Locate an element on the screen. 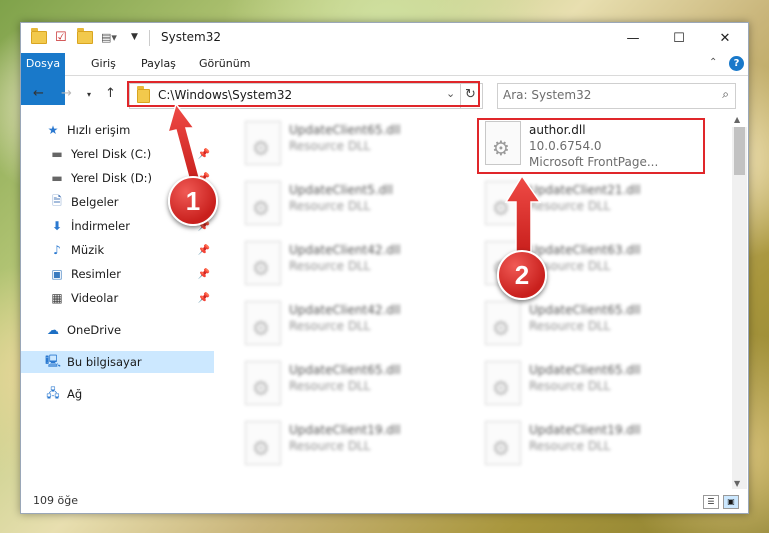  sidebar-item-label: Hızlı erişim is located at coordinates (99, 130).